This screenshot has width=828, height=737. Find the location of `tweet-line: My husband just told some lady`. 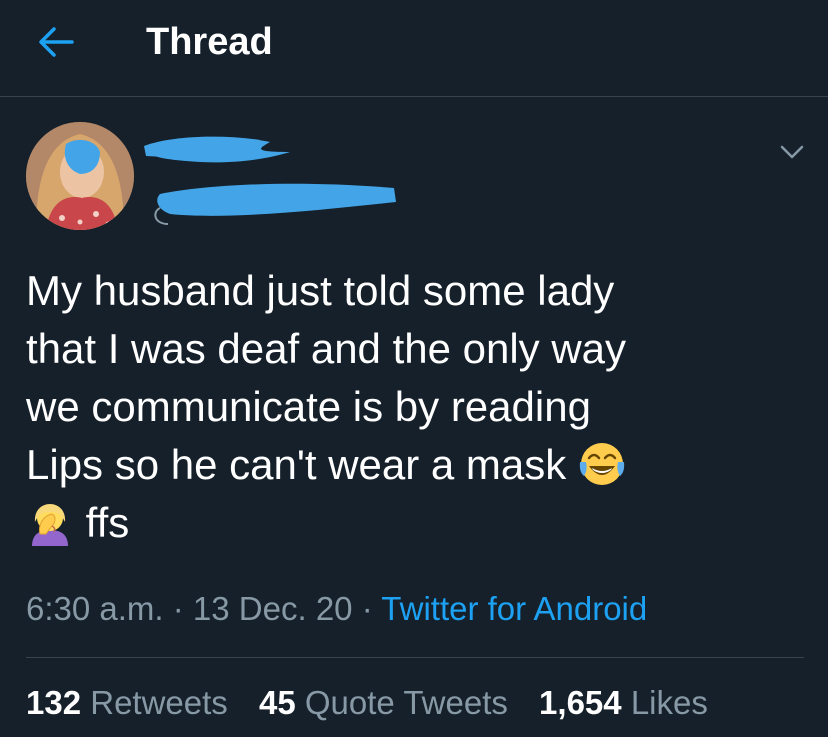

tweet-line: My husband just told some lady is located at coordinates (320, 290).